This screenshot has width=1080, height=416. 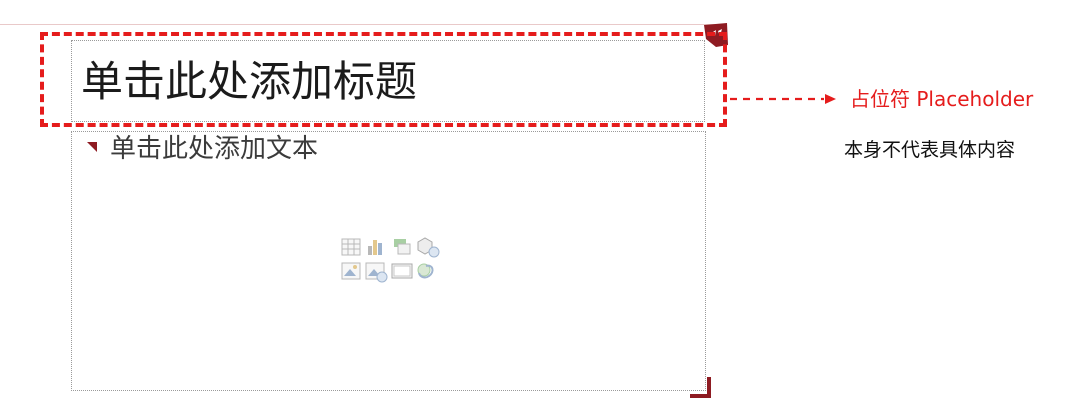 What do you see at coordinates (214, 149) in the screenshot?
I see `content-placeholder-text: 单击此处添加文本` at bounding box center [214, 149].